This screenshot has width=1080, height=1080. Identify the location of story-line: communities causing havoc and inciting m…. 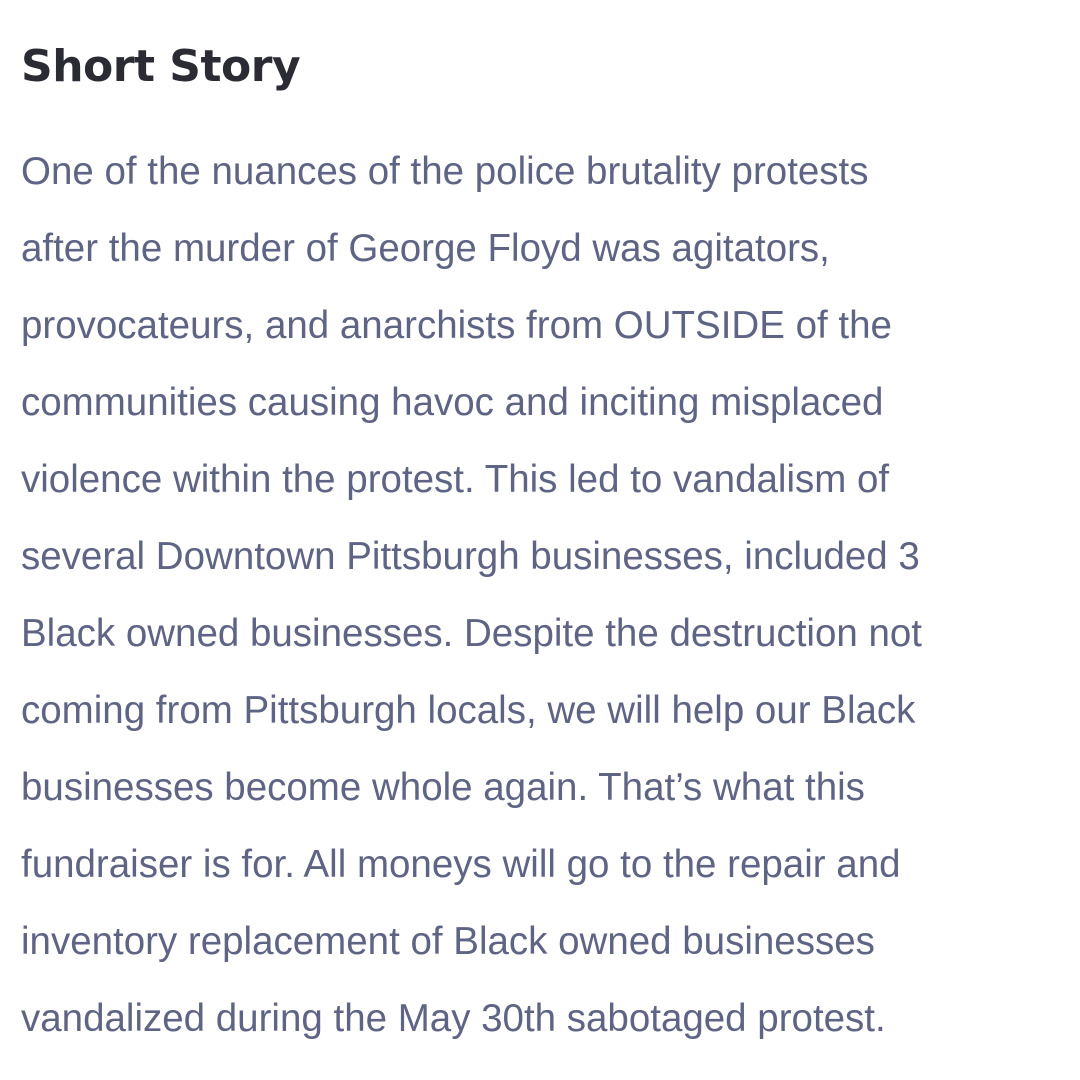
(452, 402).